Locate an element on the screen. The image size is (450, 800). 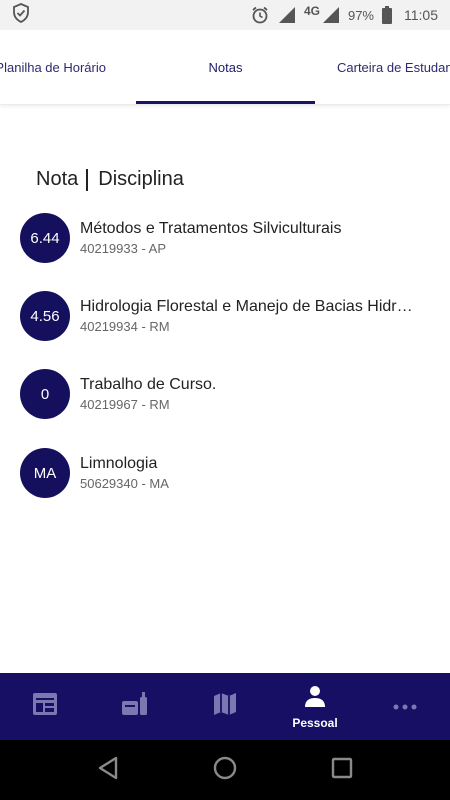
bottom-navigation: Pessoal is located at coordinates (225, 706).